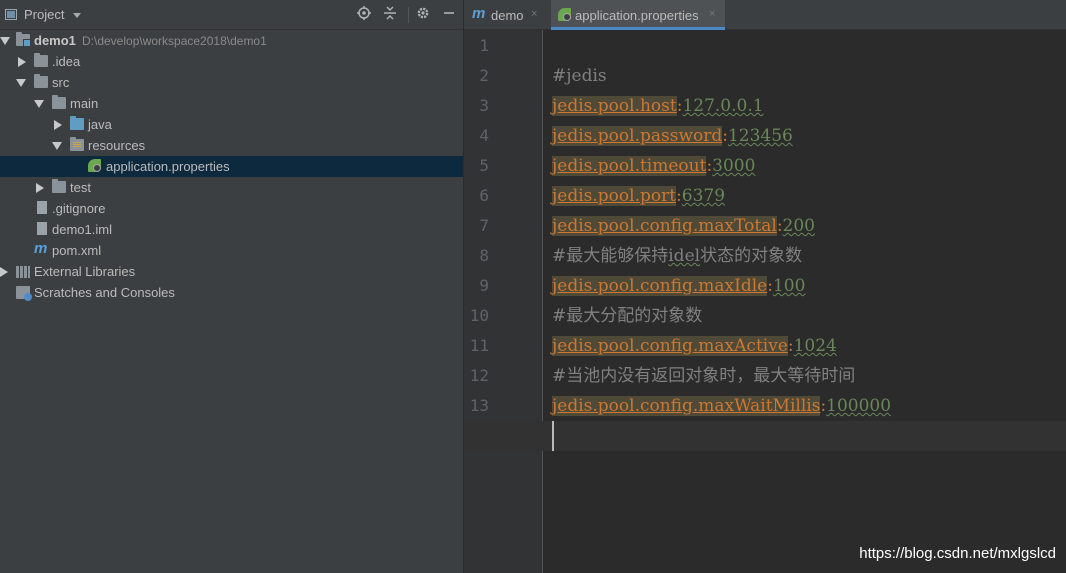  I want to click on property-value: 100, so click(789, 286).